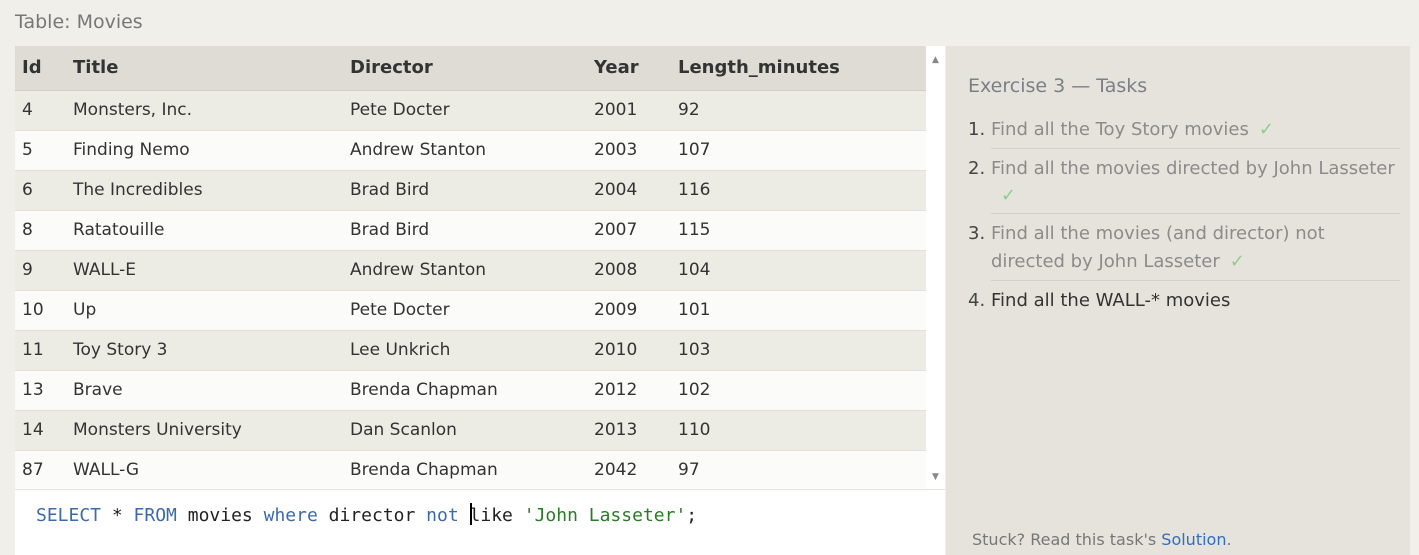 Image resolution: width=1419 pixels, height=555 pixels. Describe the element at coordinates (442, 515) in the screenshot. I see `sql-keyword: not` at that location.